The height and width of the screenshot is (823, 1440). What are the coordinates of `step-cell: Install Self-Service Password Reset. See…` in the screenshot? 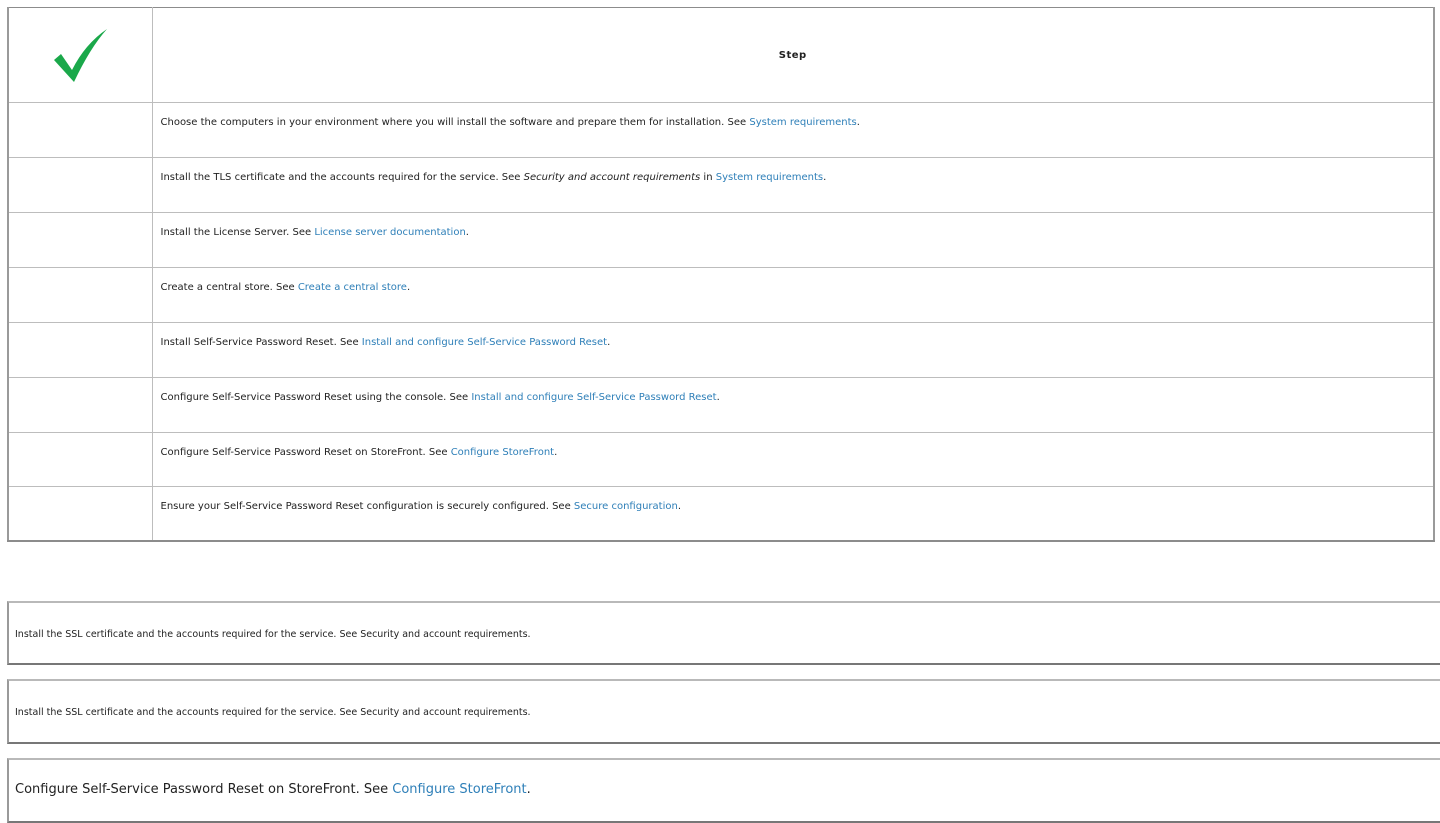 It's located at (793, 350).